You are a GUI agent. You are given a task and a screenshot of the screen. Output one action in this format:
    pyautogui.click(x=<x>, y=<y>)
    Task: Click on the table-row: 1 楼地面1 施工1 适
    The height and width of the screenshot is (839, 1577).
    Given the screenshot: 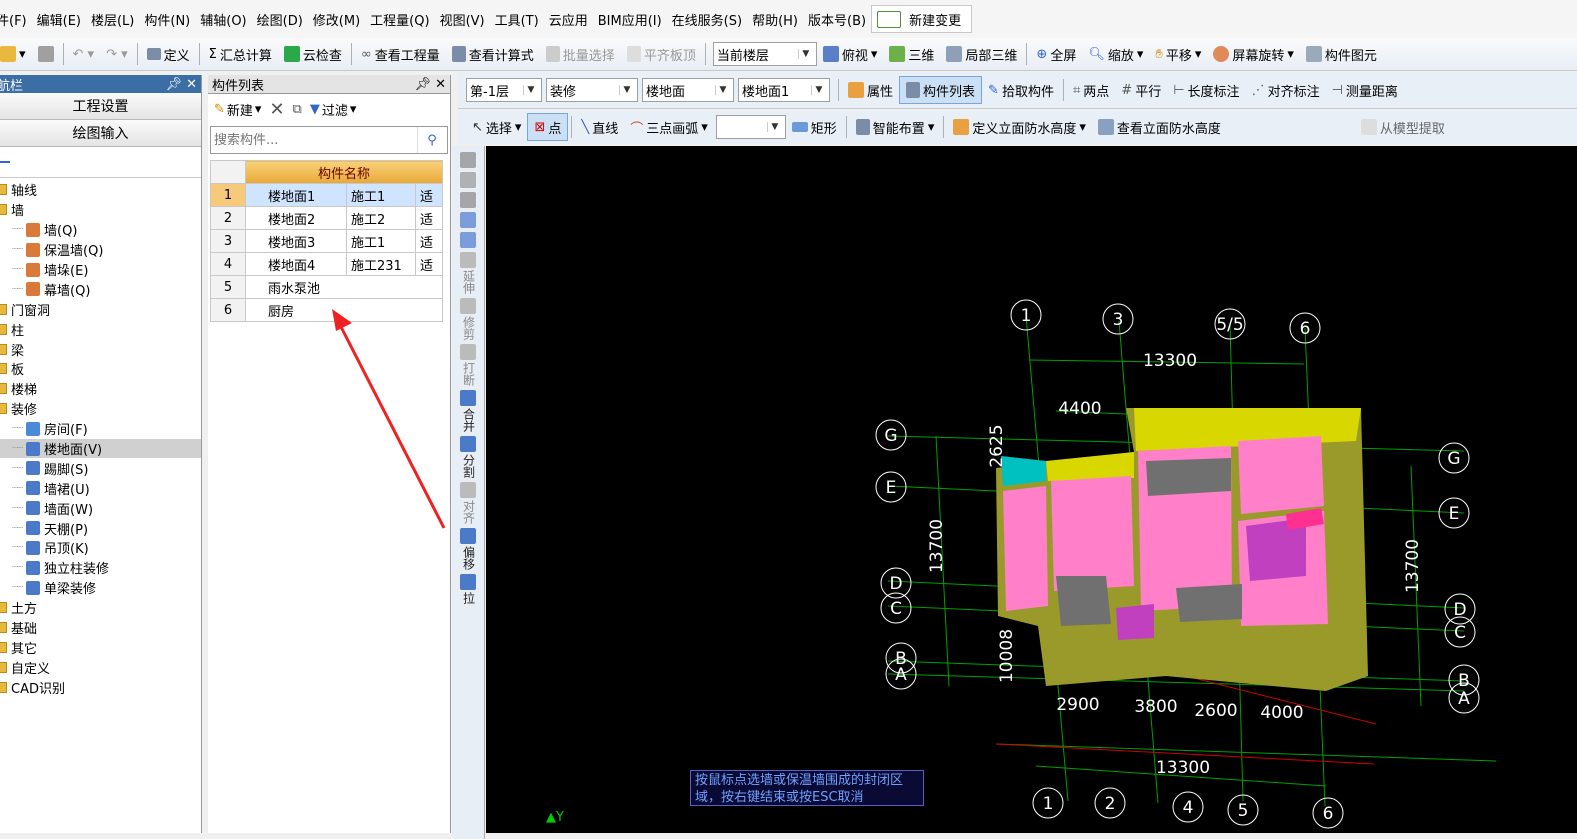 What is the action you would take?
    pyautogui.click(x=326, y=195)
    